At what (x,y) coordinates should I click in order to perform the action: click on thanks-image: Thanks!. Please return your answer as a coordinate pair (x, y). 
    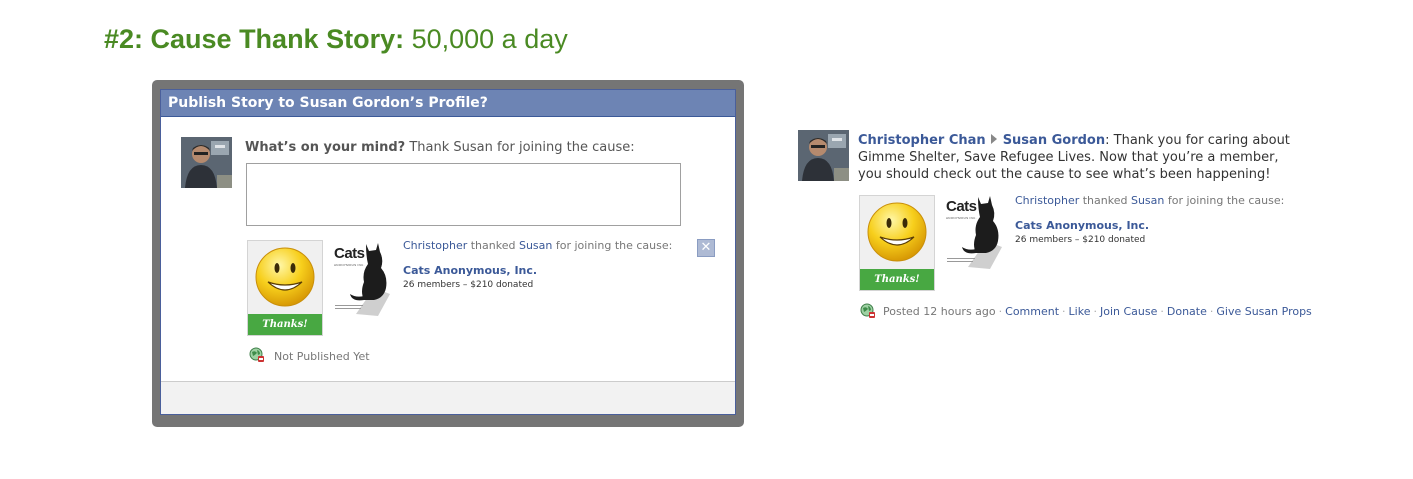
    Looking at the image, I should click on (285, 288).